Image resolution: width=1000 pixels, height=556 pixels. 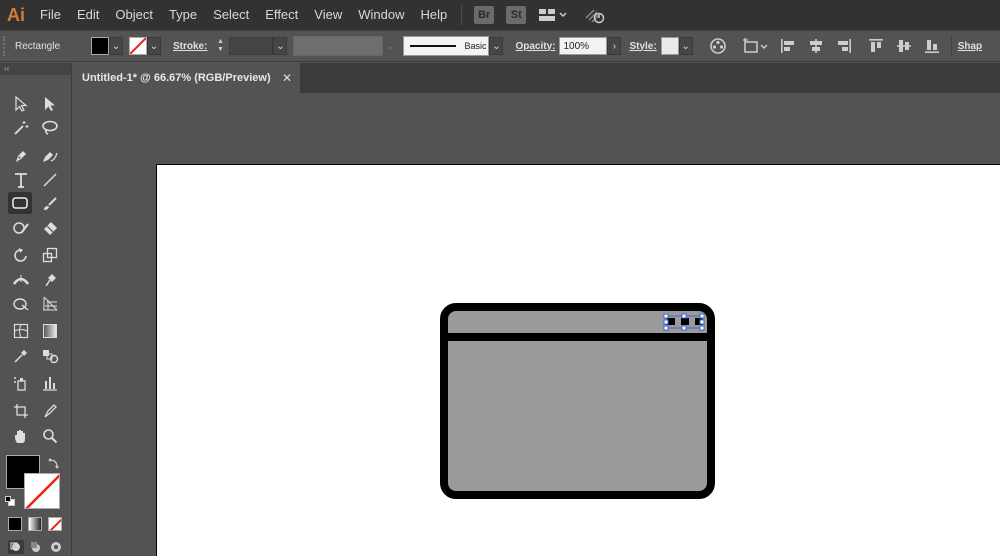 What do you see at coordinates (21, 104) in the screenshot?
I see `selection-tool-icon` at bounding box center [21, 104].